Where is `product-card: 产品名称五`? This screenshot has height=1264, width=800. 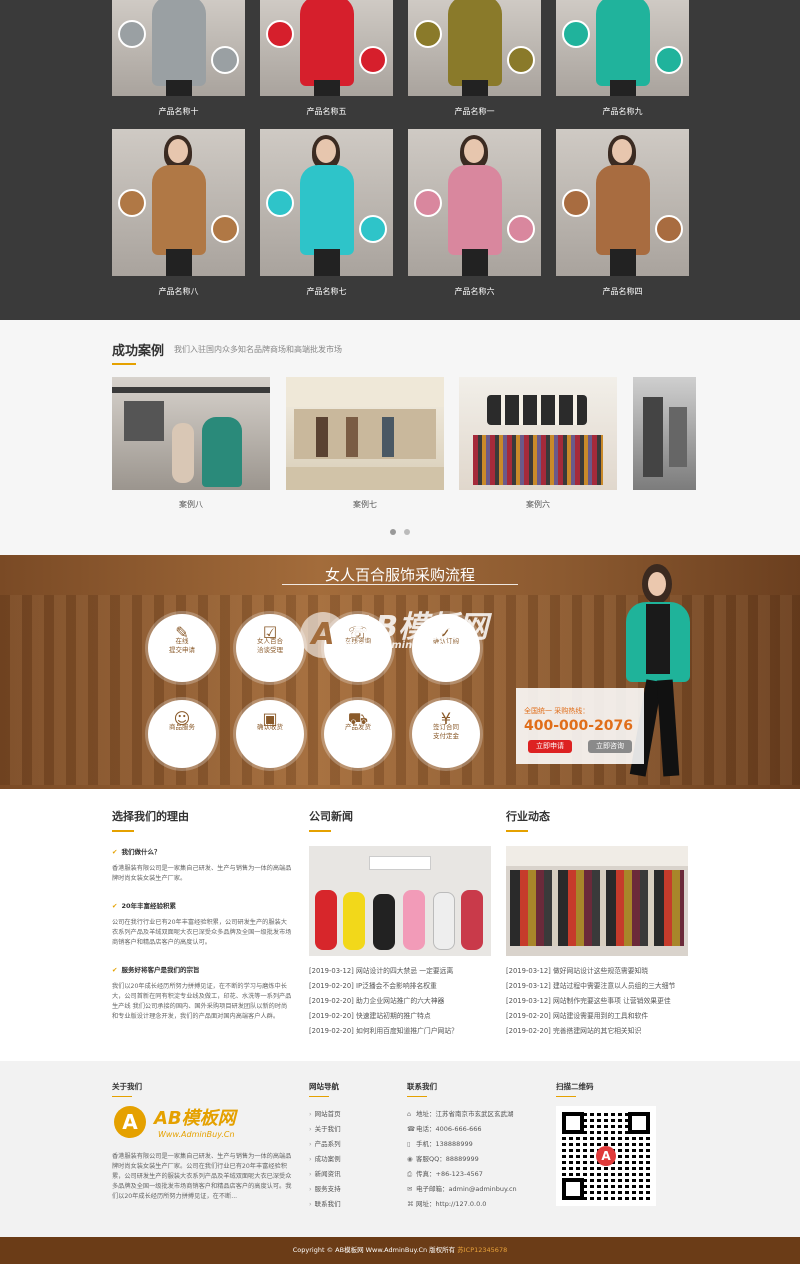 product-card: 产品名称五 is located at coordinates (326, 61).